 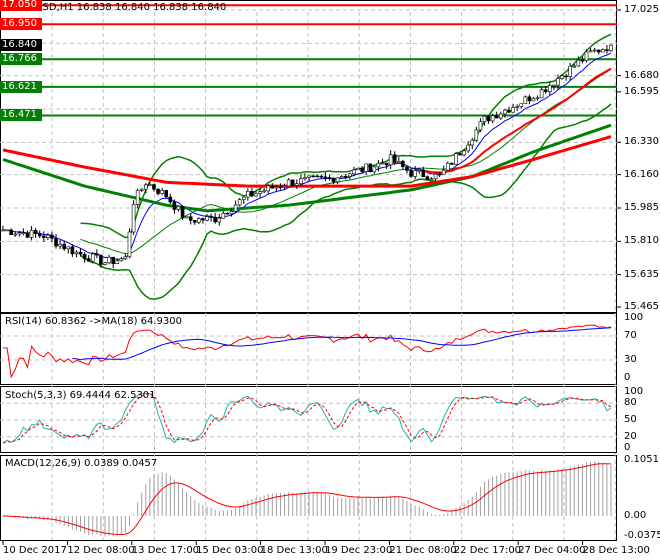 What do you see at coordinates (21, 115) in the screenshot?
I see `level-price-label: 16.471` at bounding box center [21, 115].